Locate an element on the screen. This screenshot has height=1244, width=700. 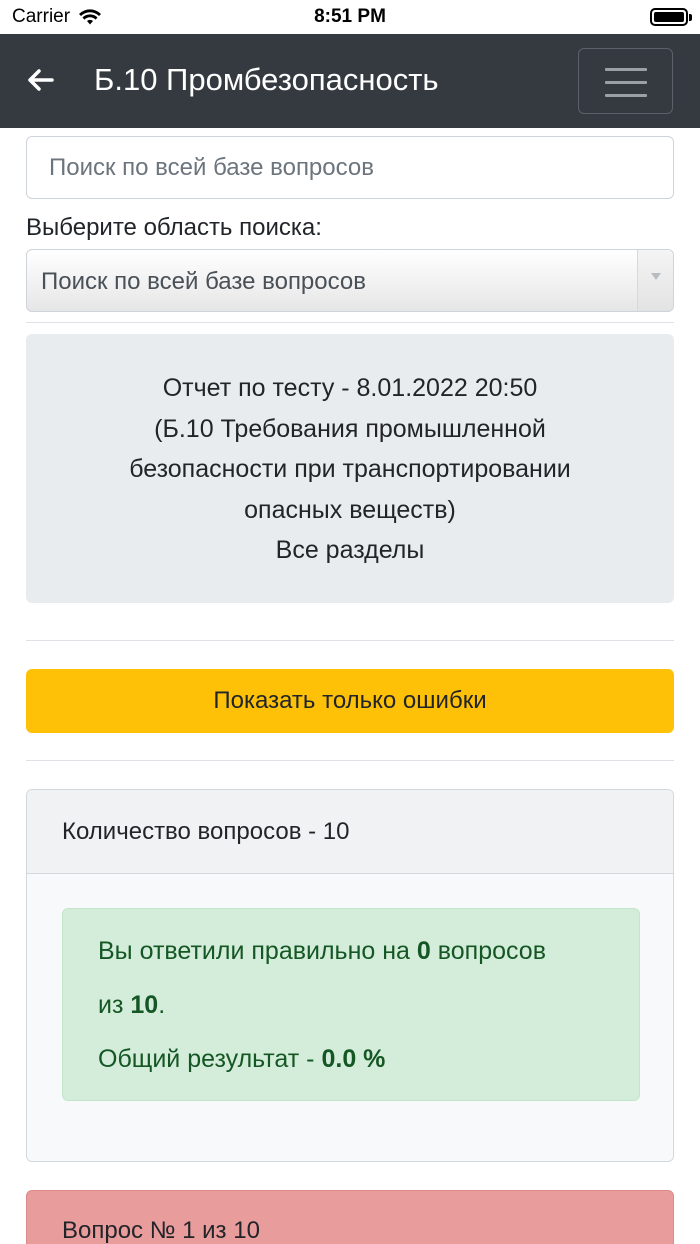
menu-button is located at coordinates (625, 81).